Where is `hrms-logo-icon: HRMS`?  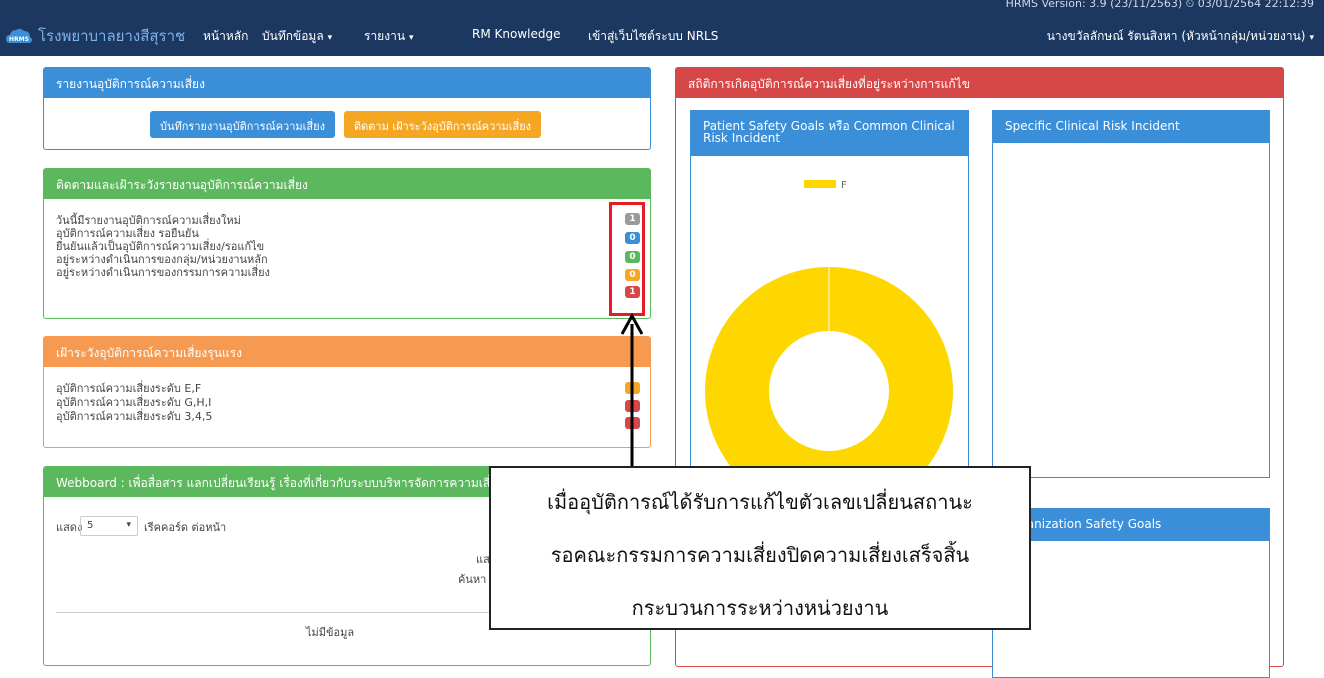 hrms-logo-icon: HRMS is located at coordinates (19, 35).